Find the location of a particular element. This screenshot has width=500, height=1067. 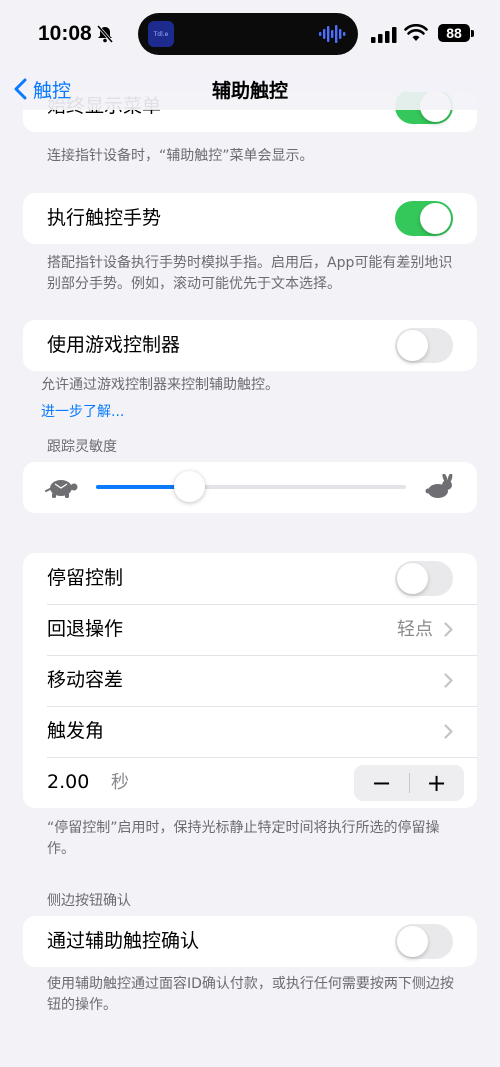

side-button-card: 通过辅助触控确认 is located at coordinates (250, 941).